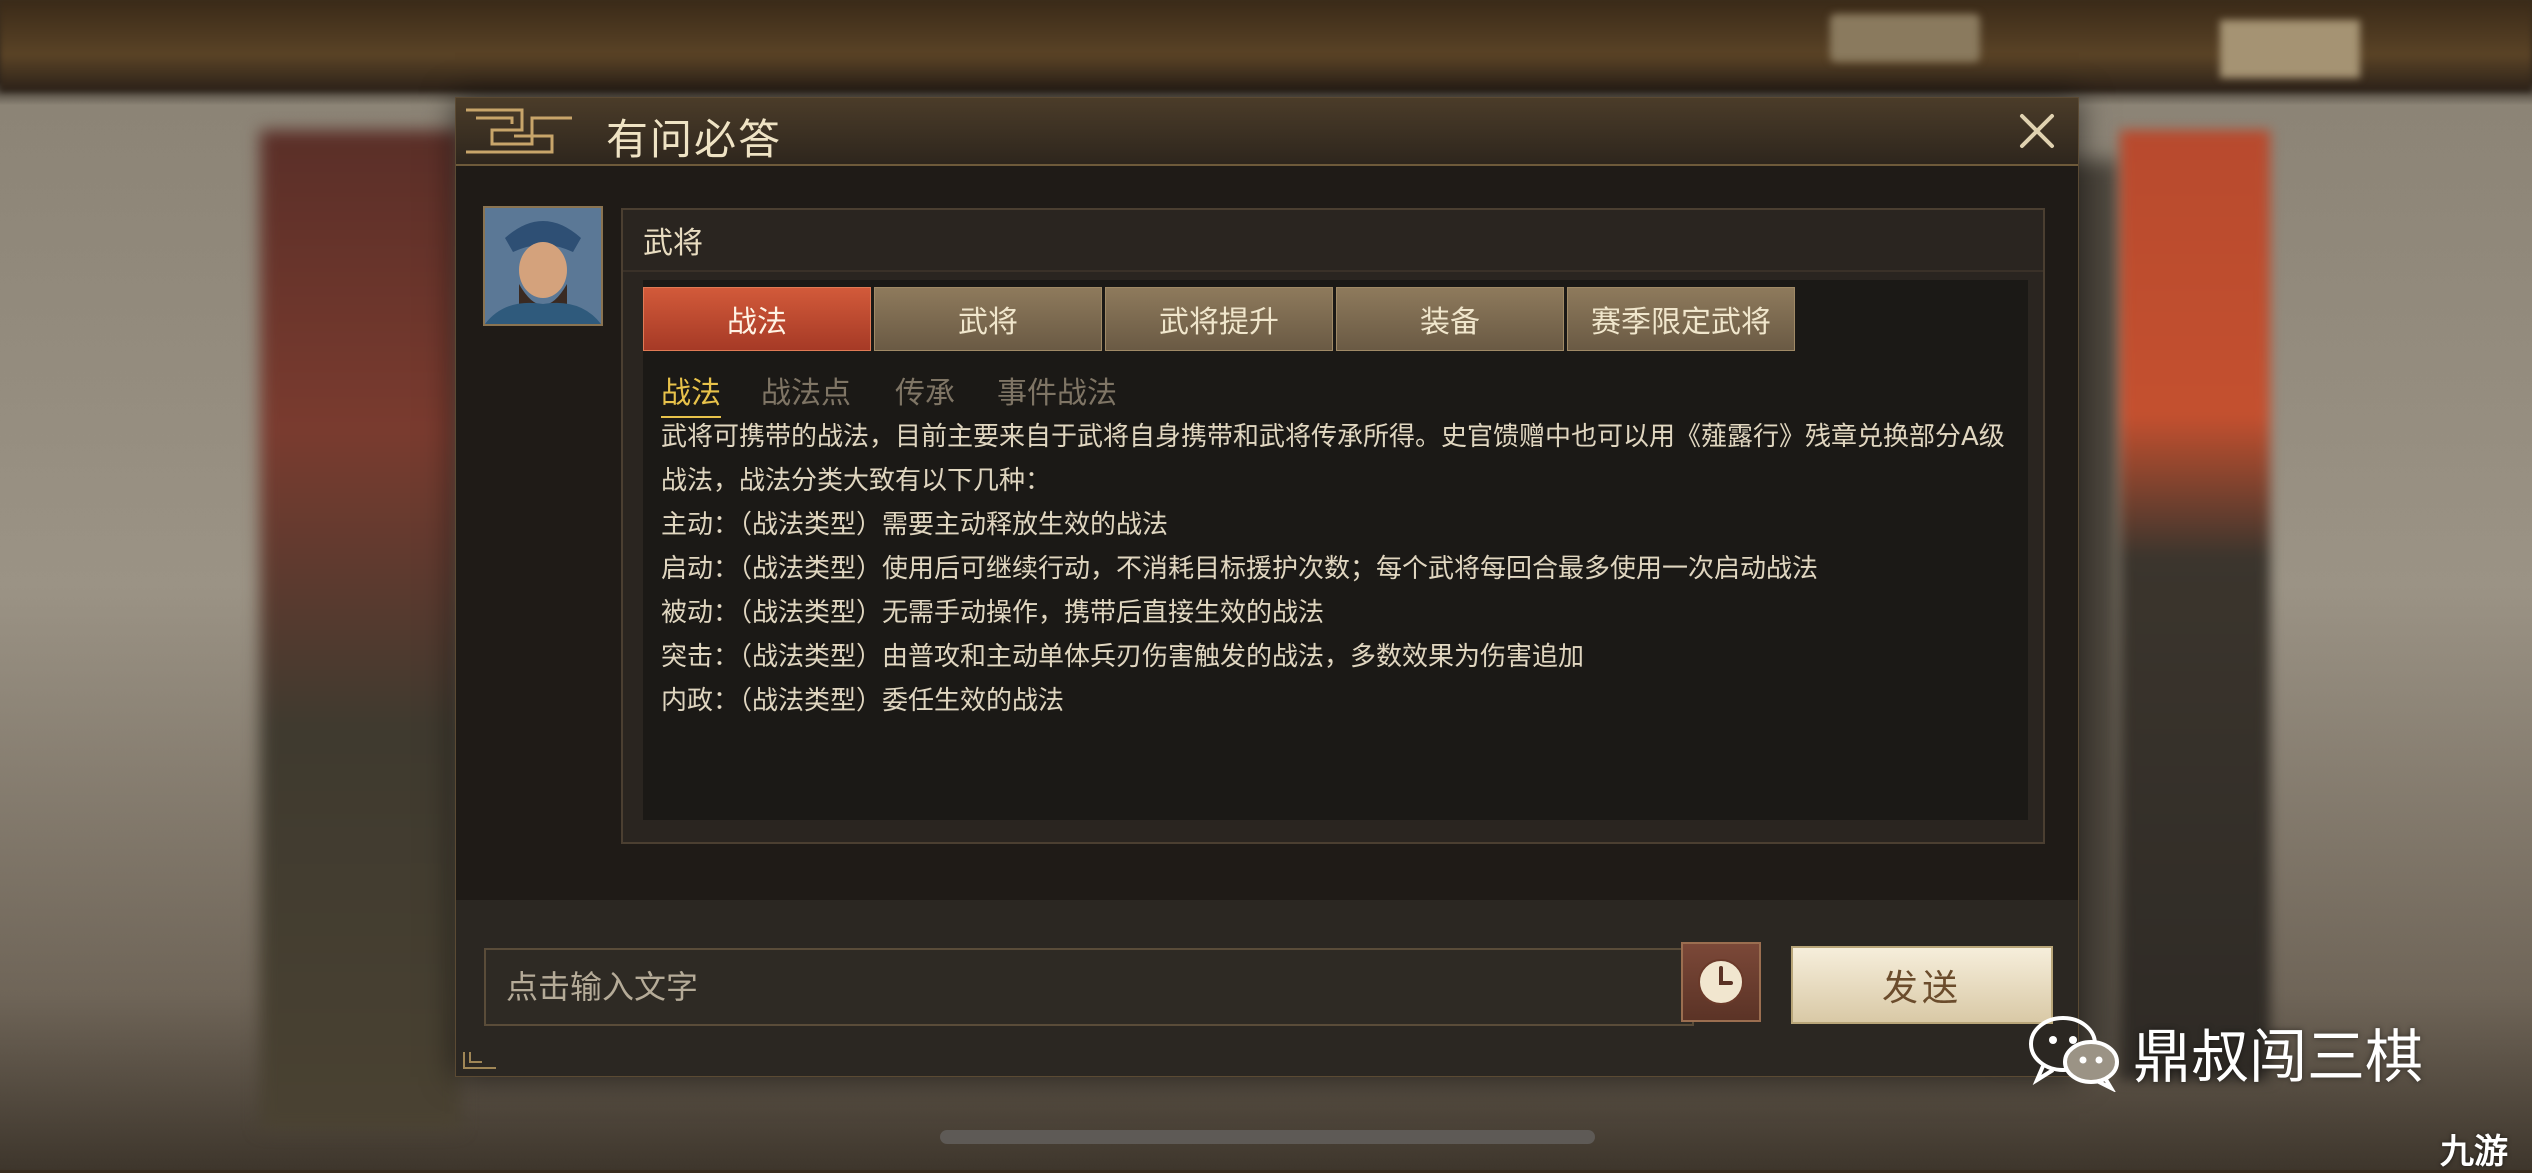 This screenshot has height=1173, width=2532. Describe the element at coordinates (925, 392) in the screenshot. I see `subtab-chuancheng: 传承` at that location.